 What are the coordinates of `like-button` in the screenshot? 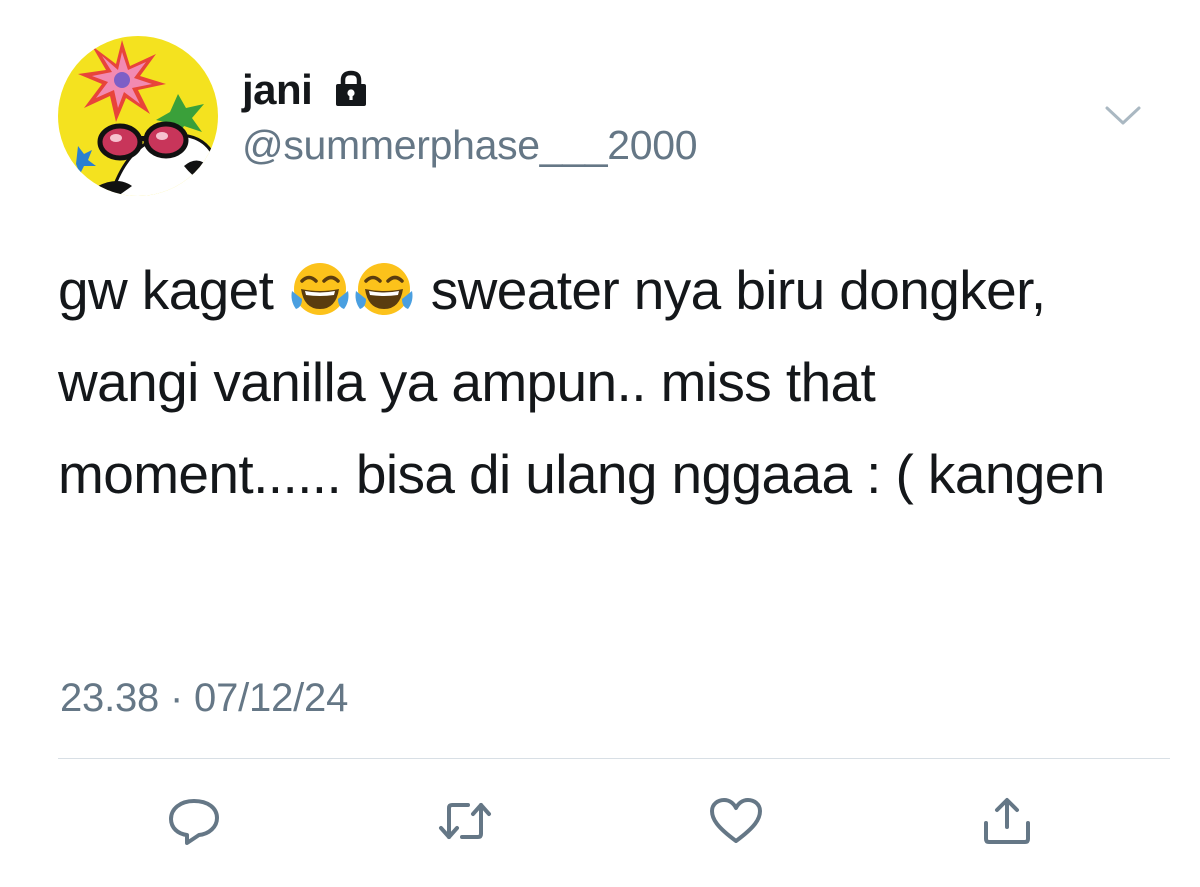 It's located at (736, 821).